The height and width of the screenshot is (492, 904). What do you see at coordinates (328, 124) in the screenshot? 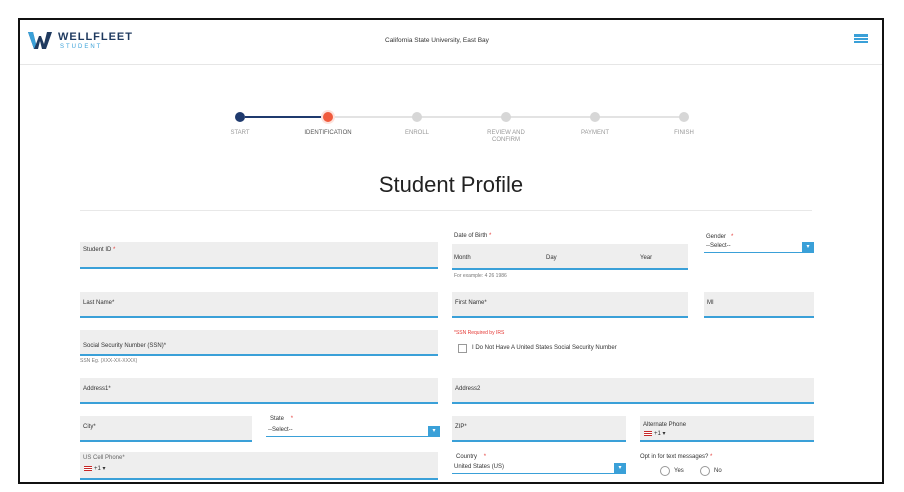
I see `step-identification: IDENTIFICATION` at bounding box center [328, 124].